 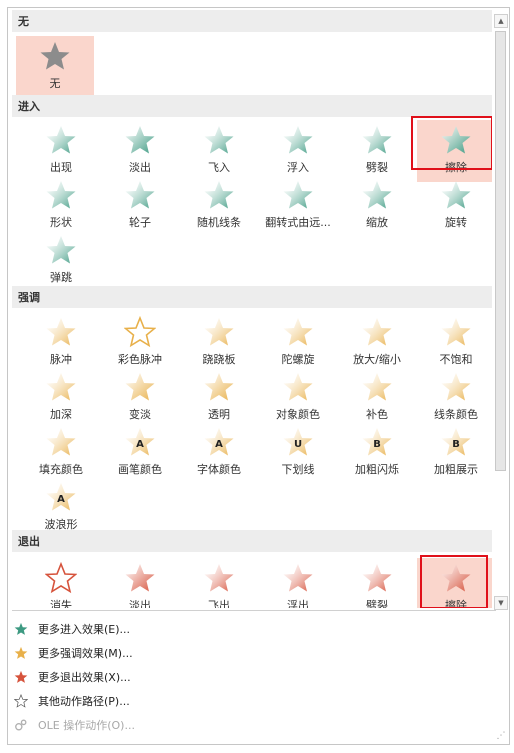 What do you see at coordinates (500, 251) in the screenshot?
I see `scroll-thumb` at bounding box center [500, 251].